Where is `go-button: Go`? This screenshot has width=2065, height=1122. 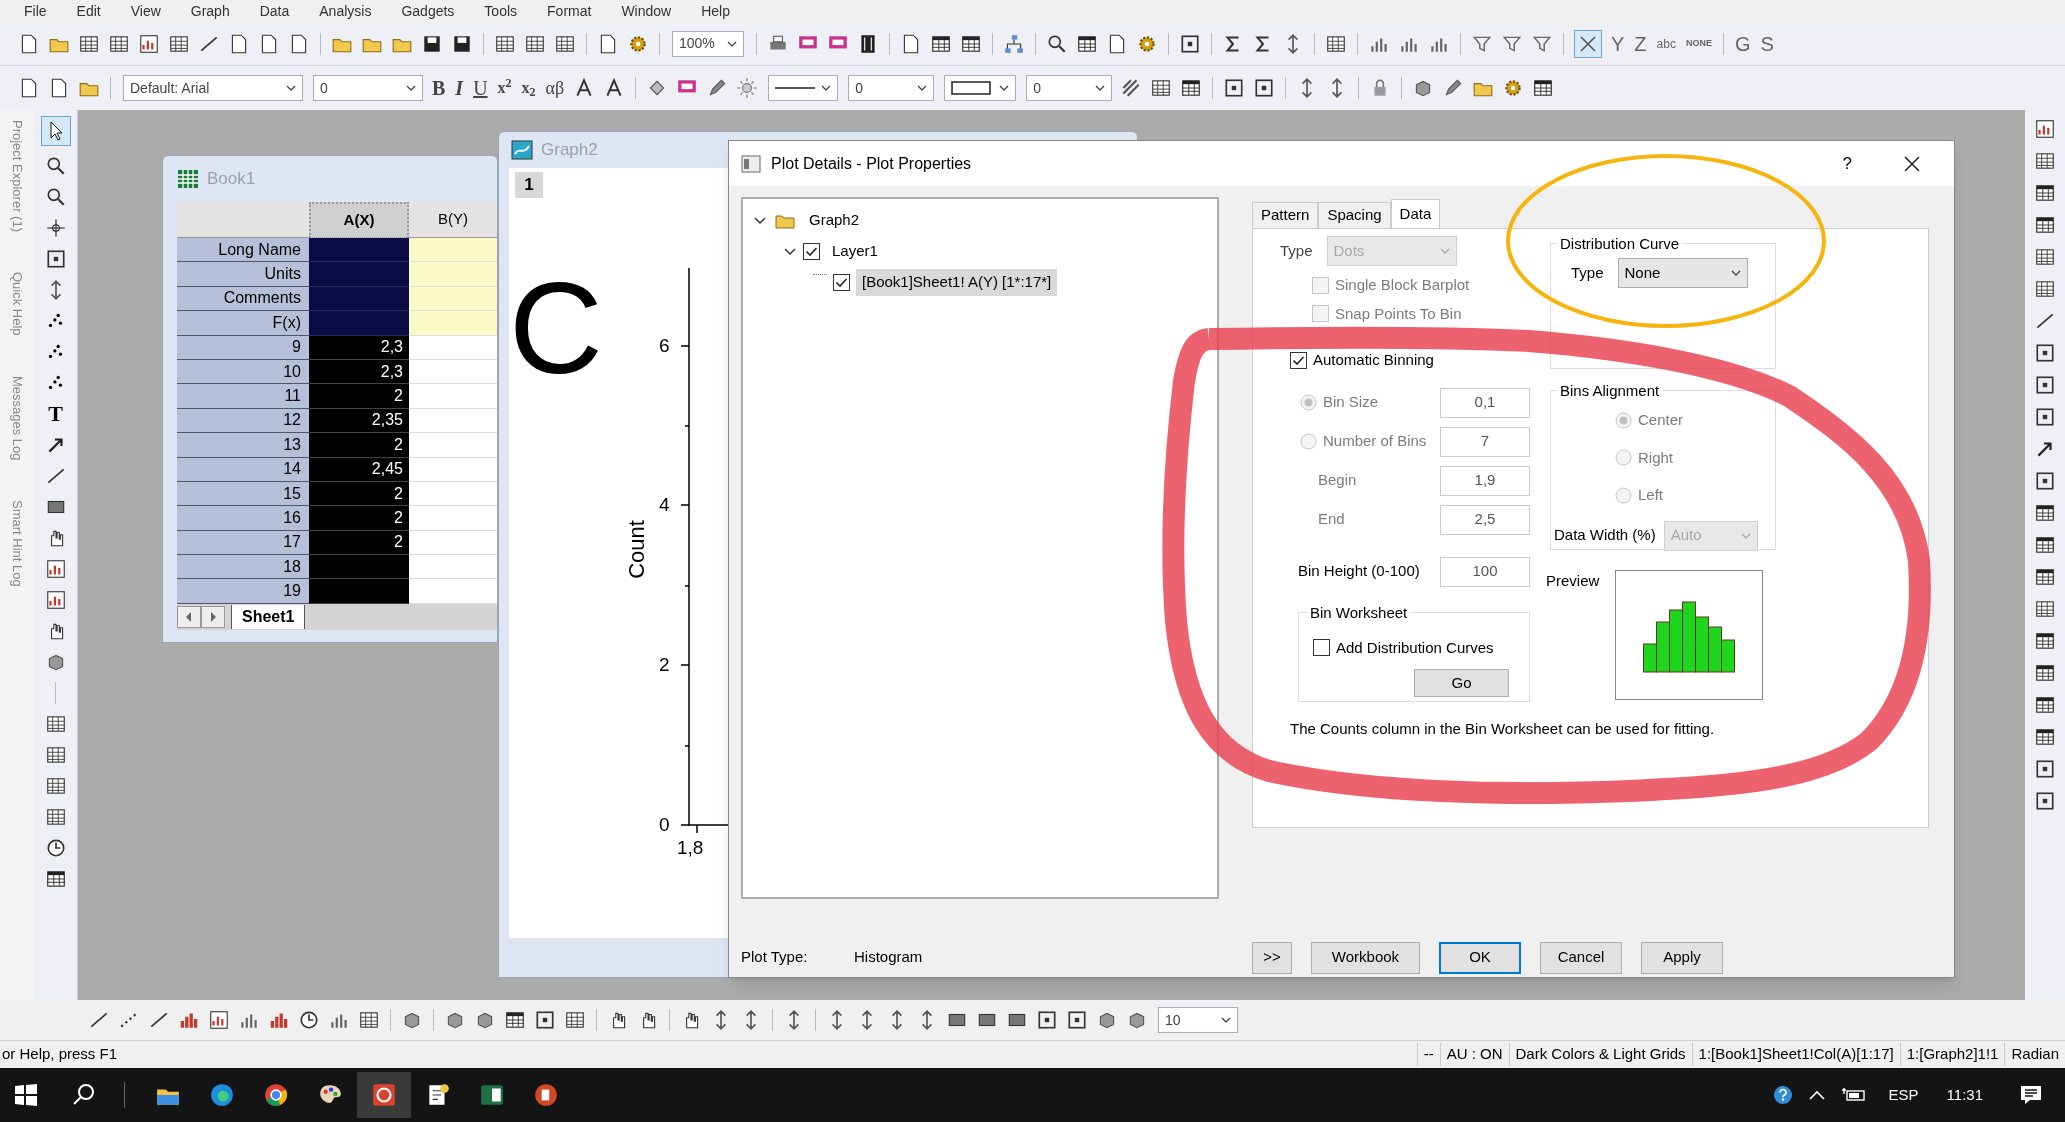
go-button: Go is located at coordinates (1461, 683).